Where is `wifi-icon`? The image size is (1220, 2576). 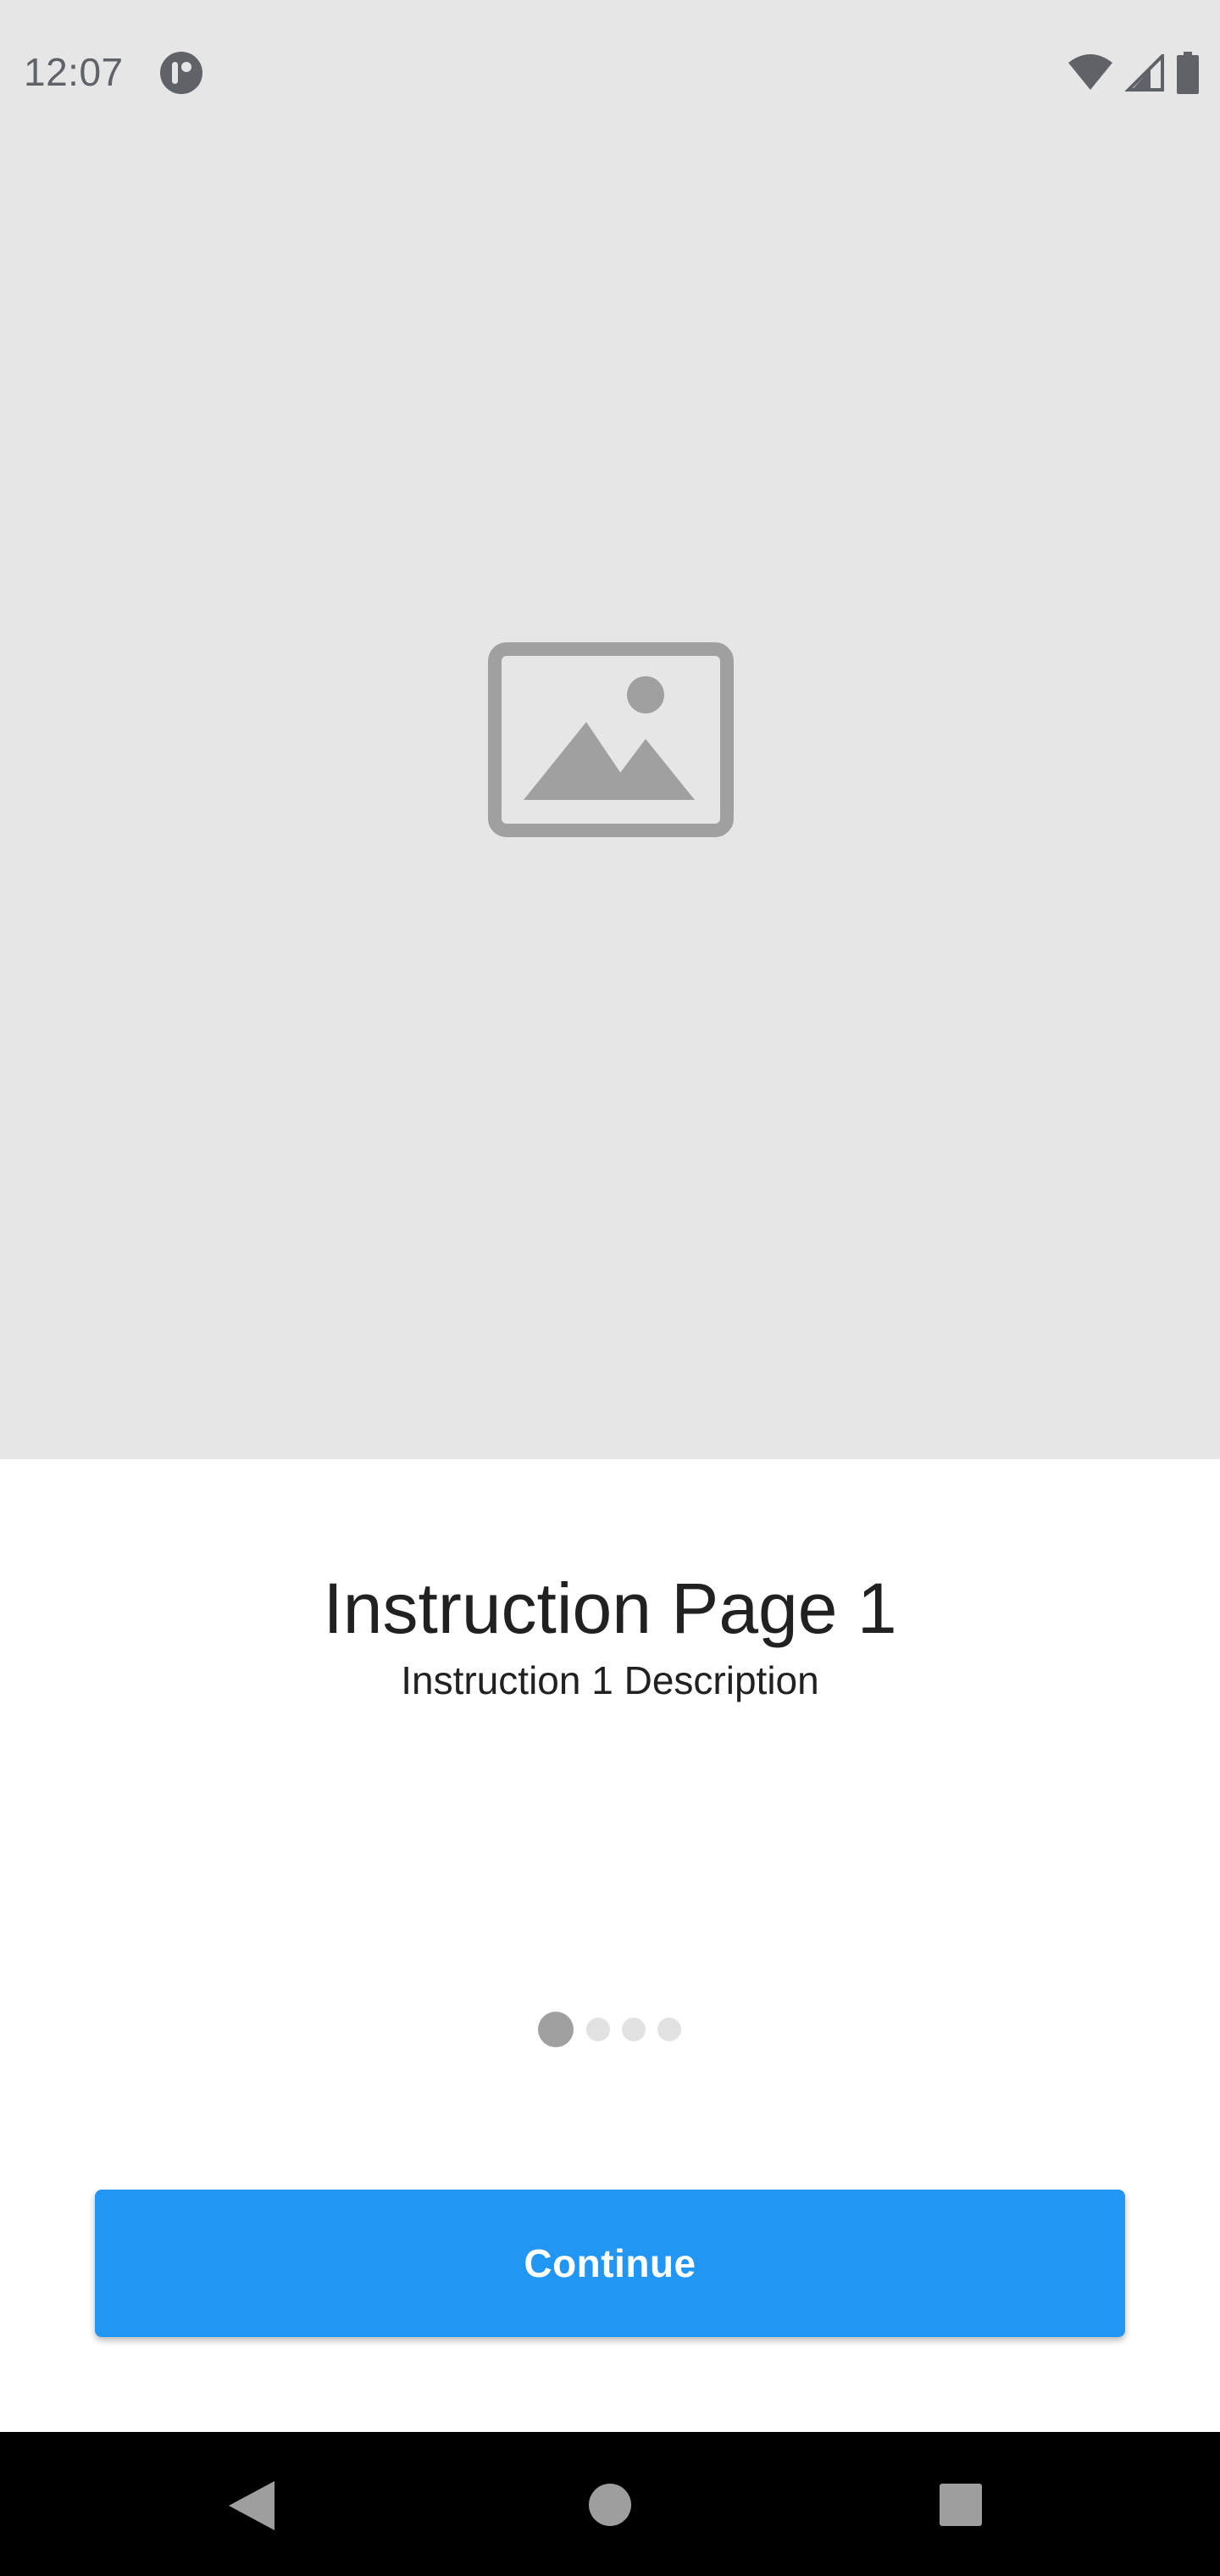 wifi-icon is located at coordinates (1090, 72).